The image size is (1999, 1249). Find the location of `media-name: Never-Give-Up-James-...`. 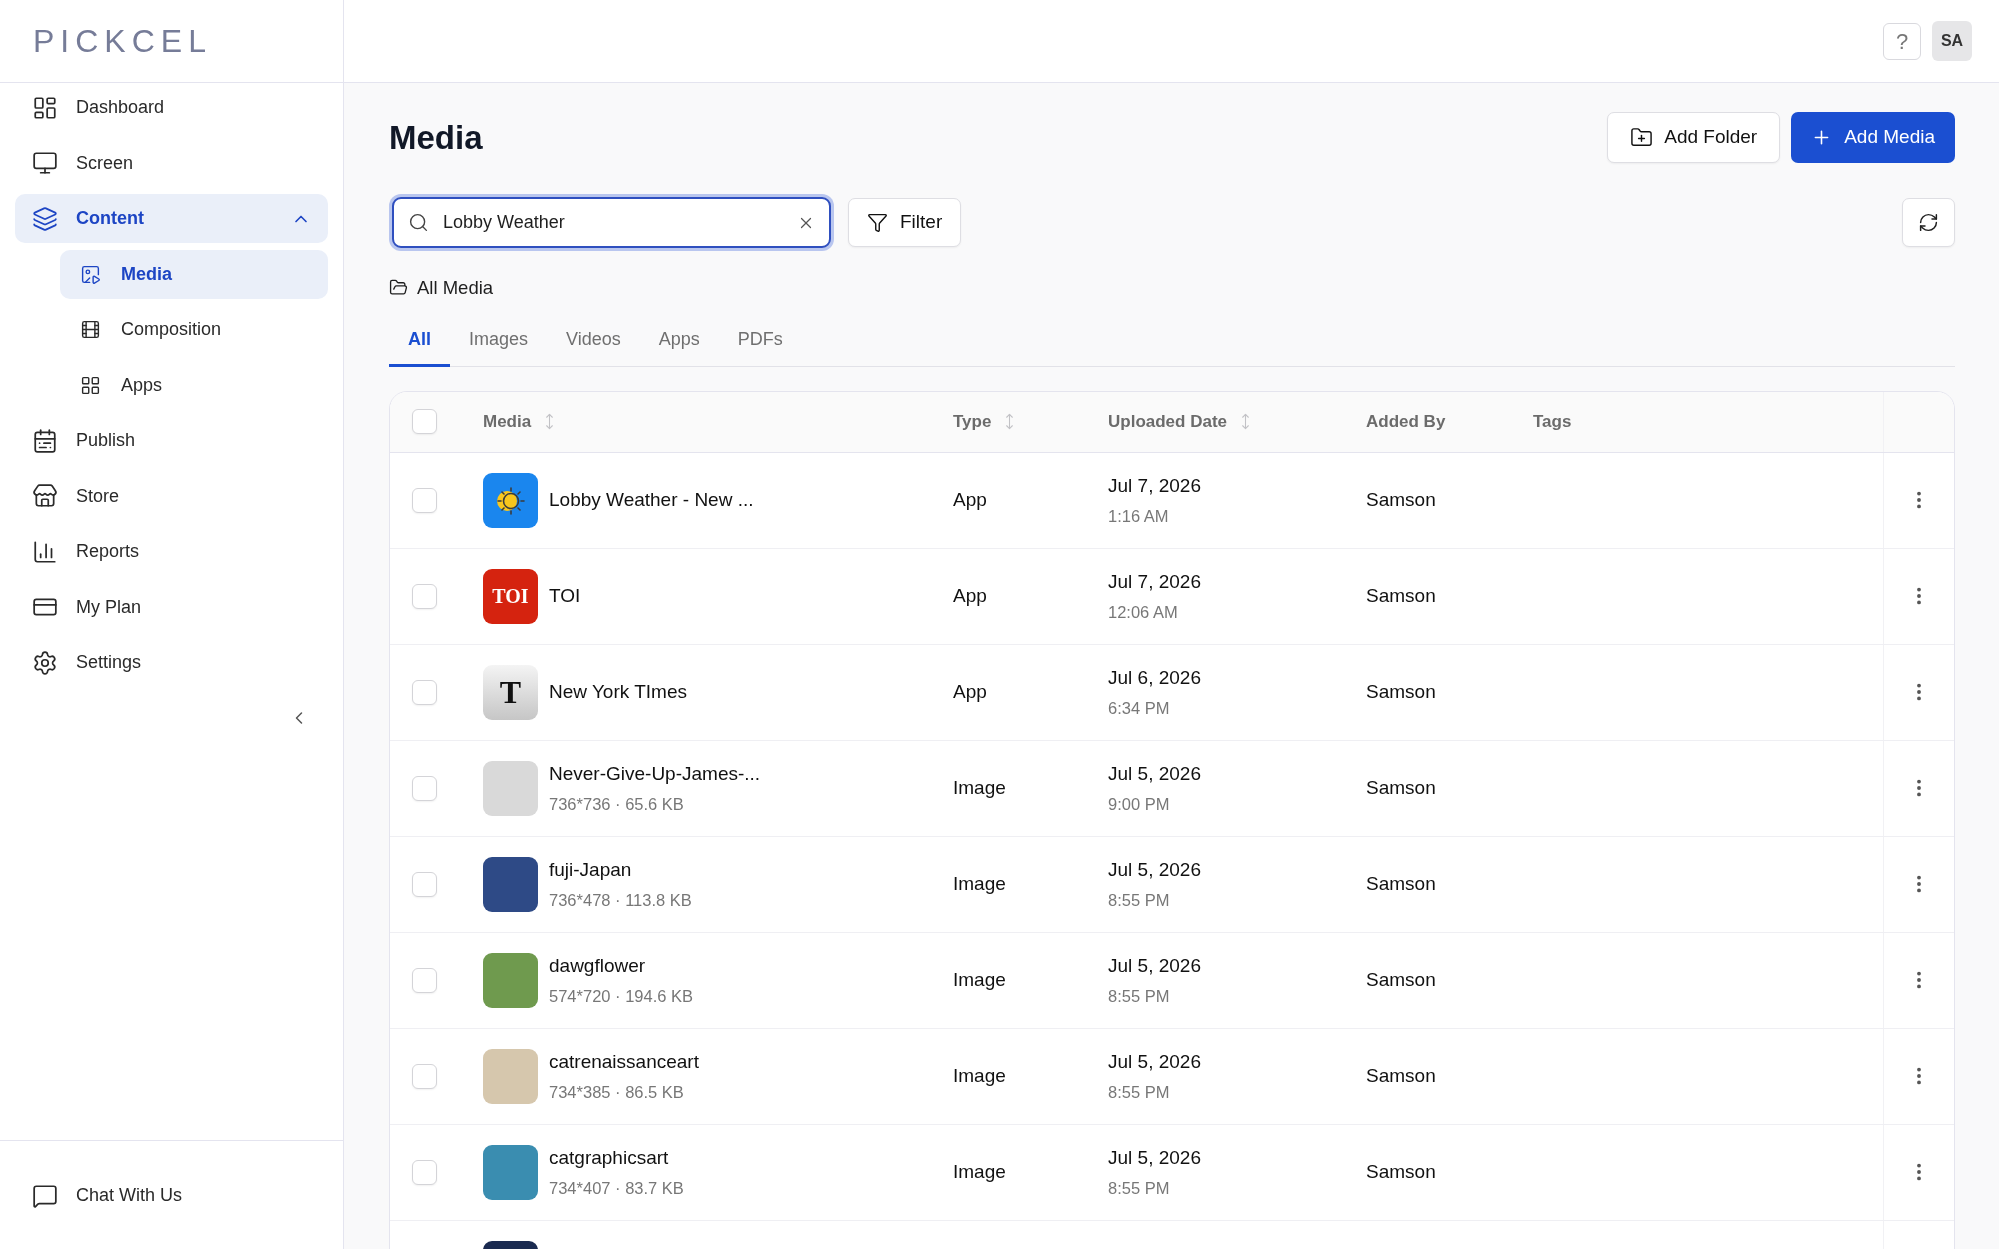

media-name: Never-Give-Up-James-... is located at coordinates (655, 774).